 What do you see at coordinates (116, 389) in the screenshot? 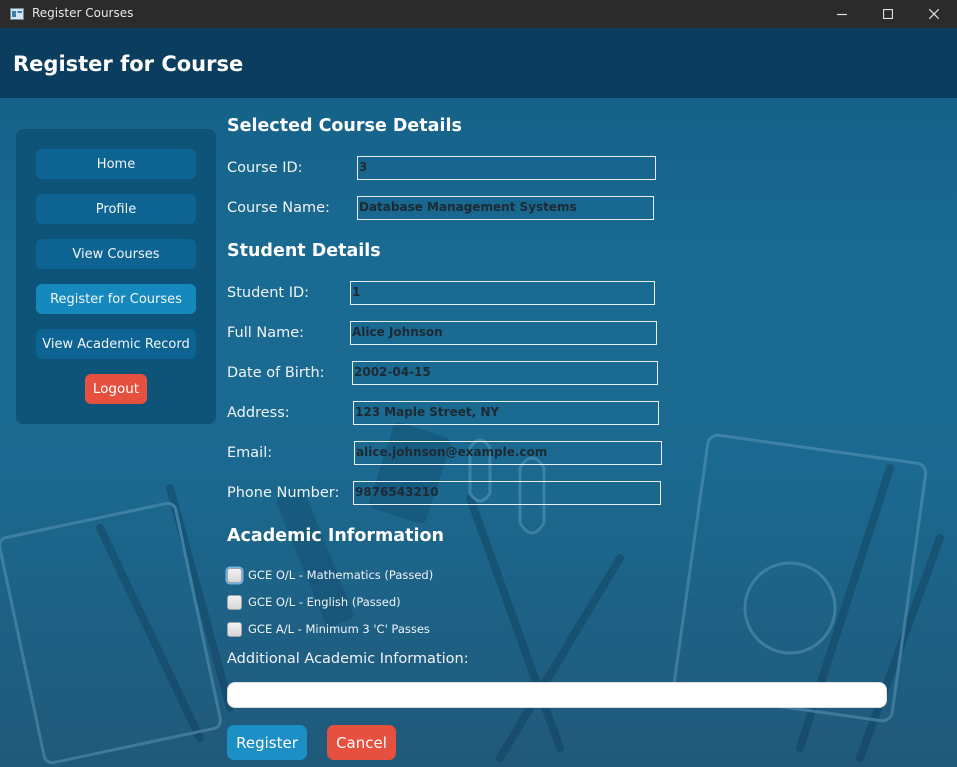
I see `logout-button: Logout` at bounding box center [116, 389].